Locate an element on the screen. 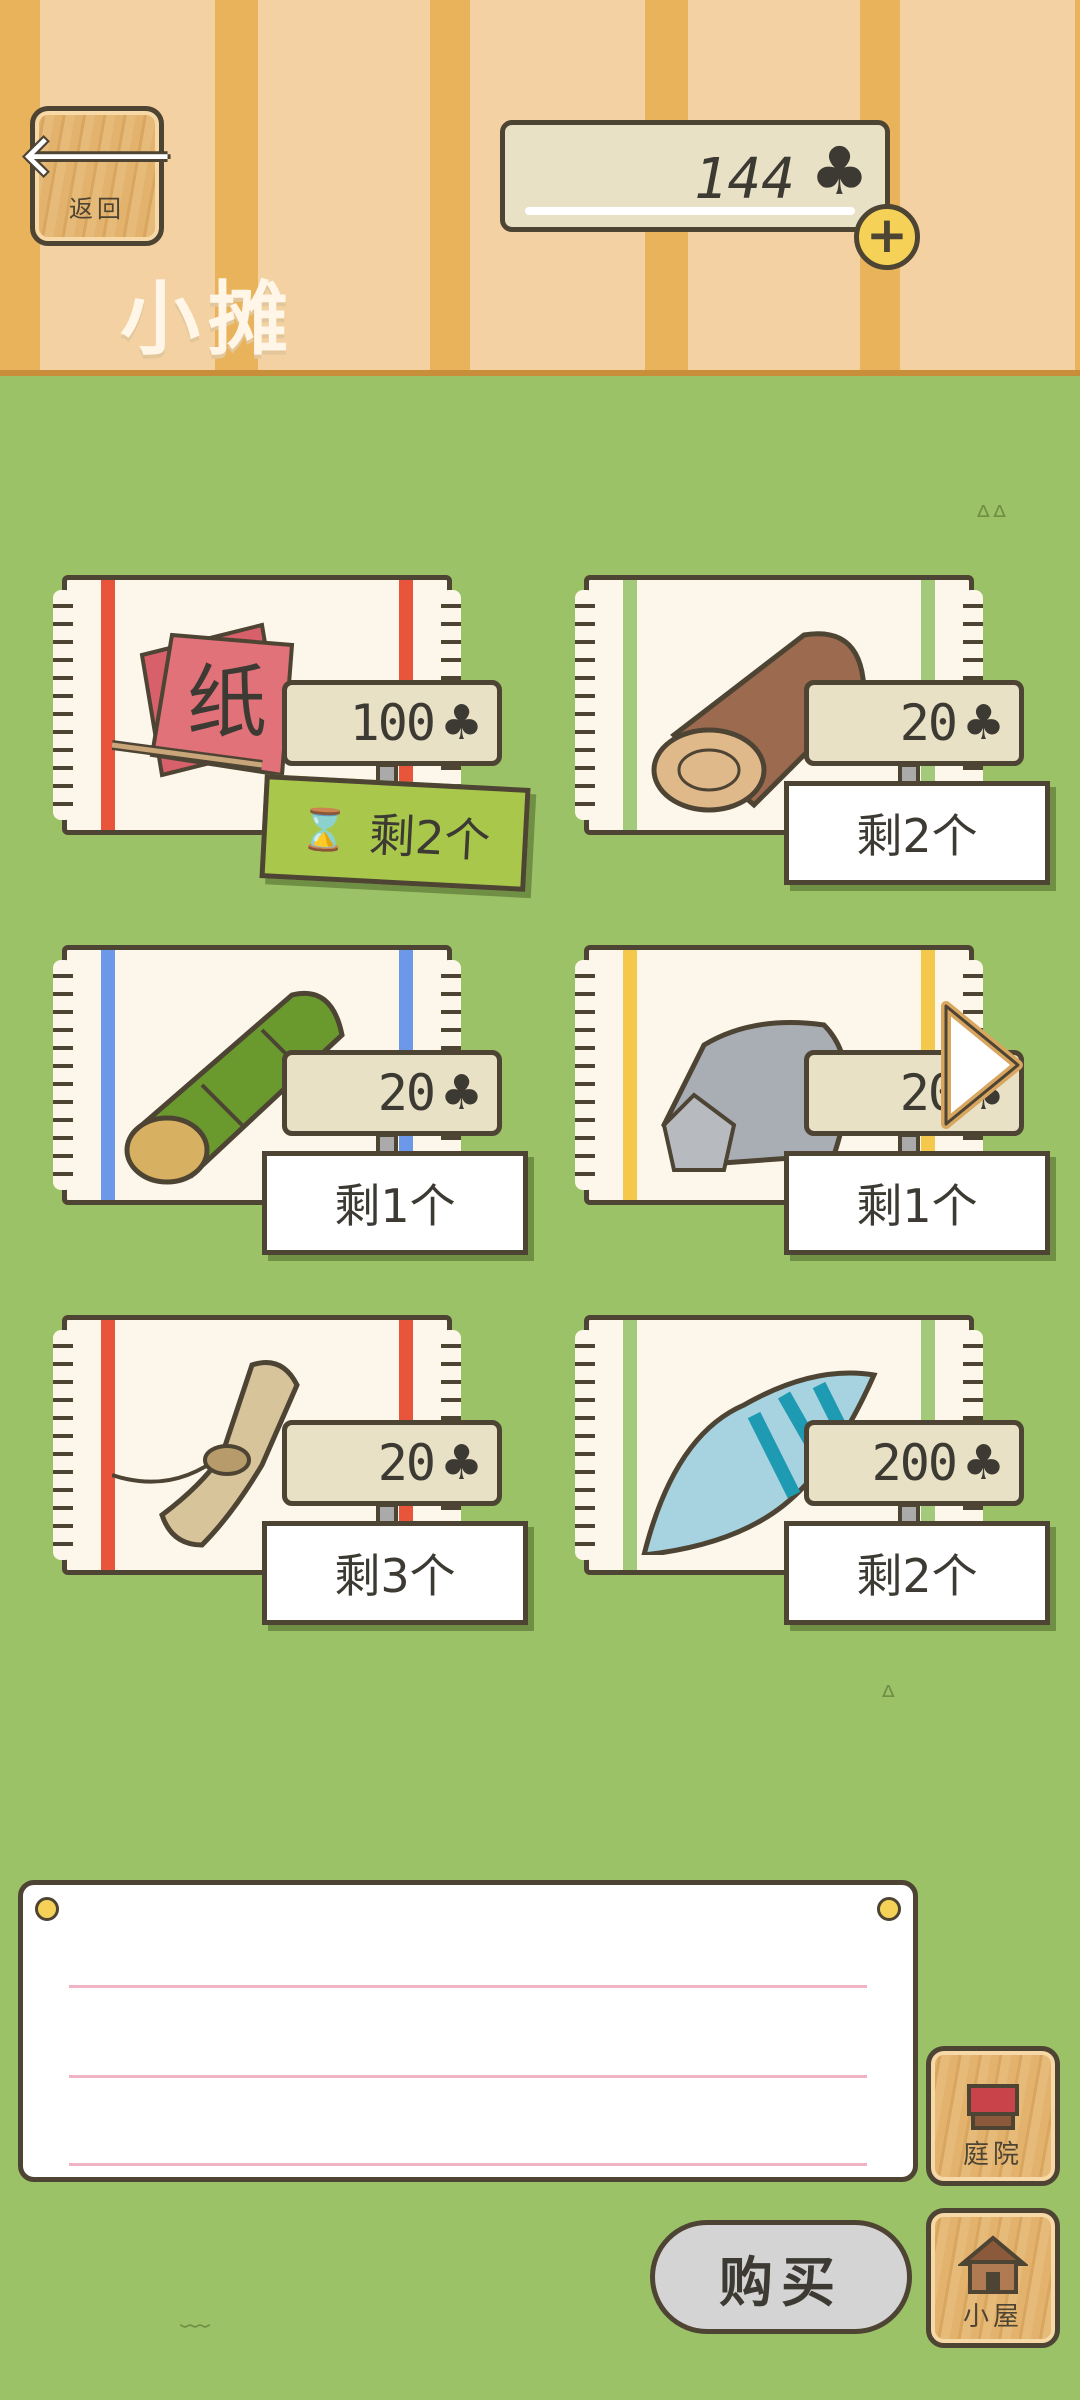 This screenshot has height=2400, width=1080. next-page-arrow-icon is located at coordinates (982, 1065).